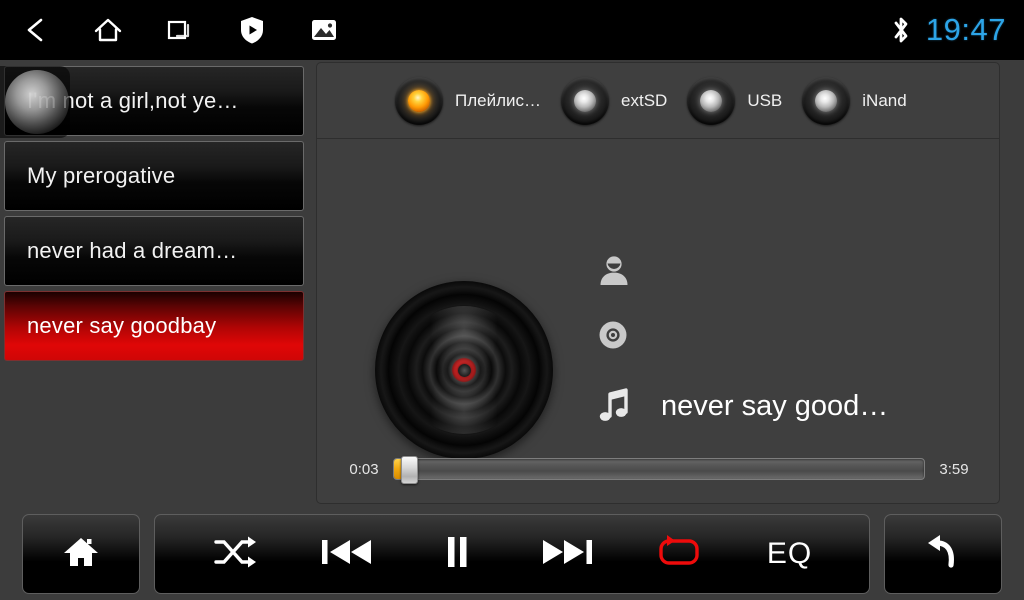  Describe the element at coordinates (787, 335) in the screenshot. I see `metadata-row-album` at that location.